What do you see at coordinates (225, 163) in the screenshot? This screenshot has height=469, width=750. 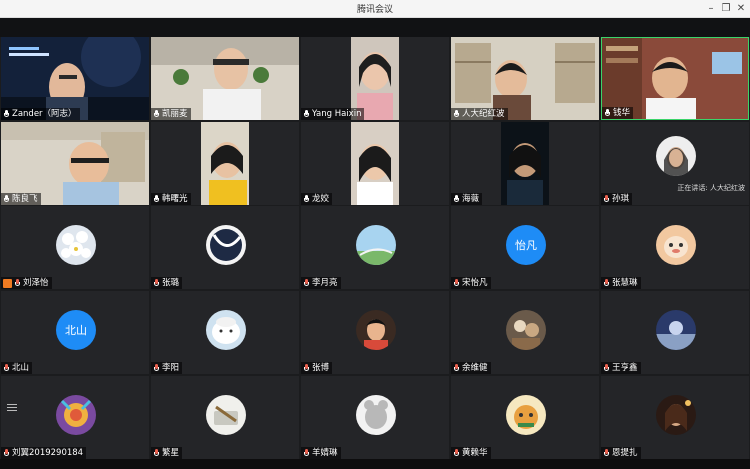 I see `participant-tile: 韩曙光` at bounding box center [225, 163].